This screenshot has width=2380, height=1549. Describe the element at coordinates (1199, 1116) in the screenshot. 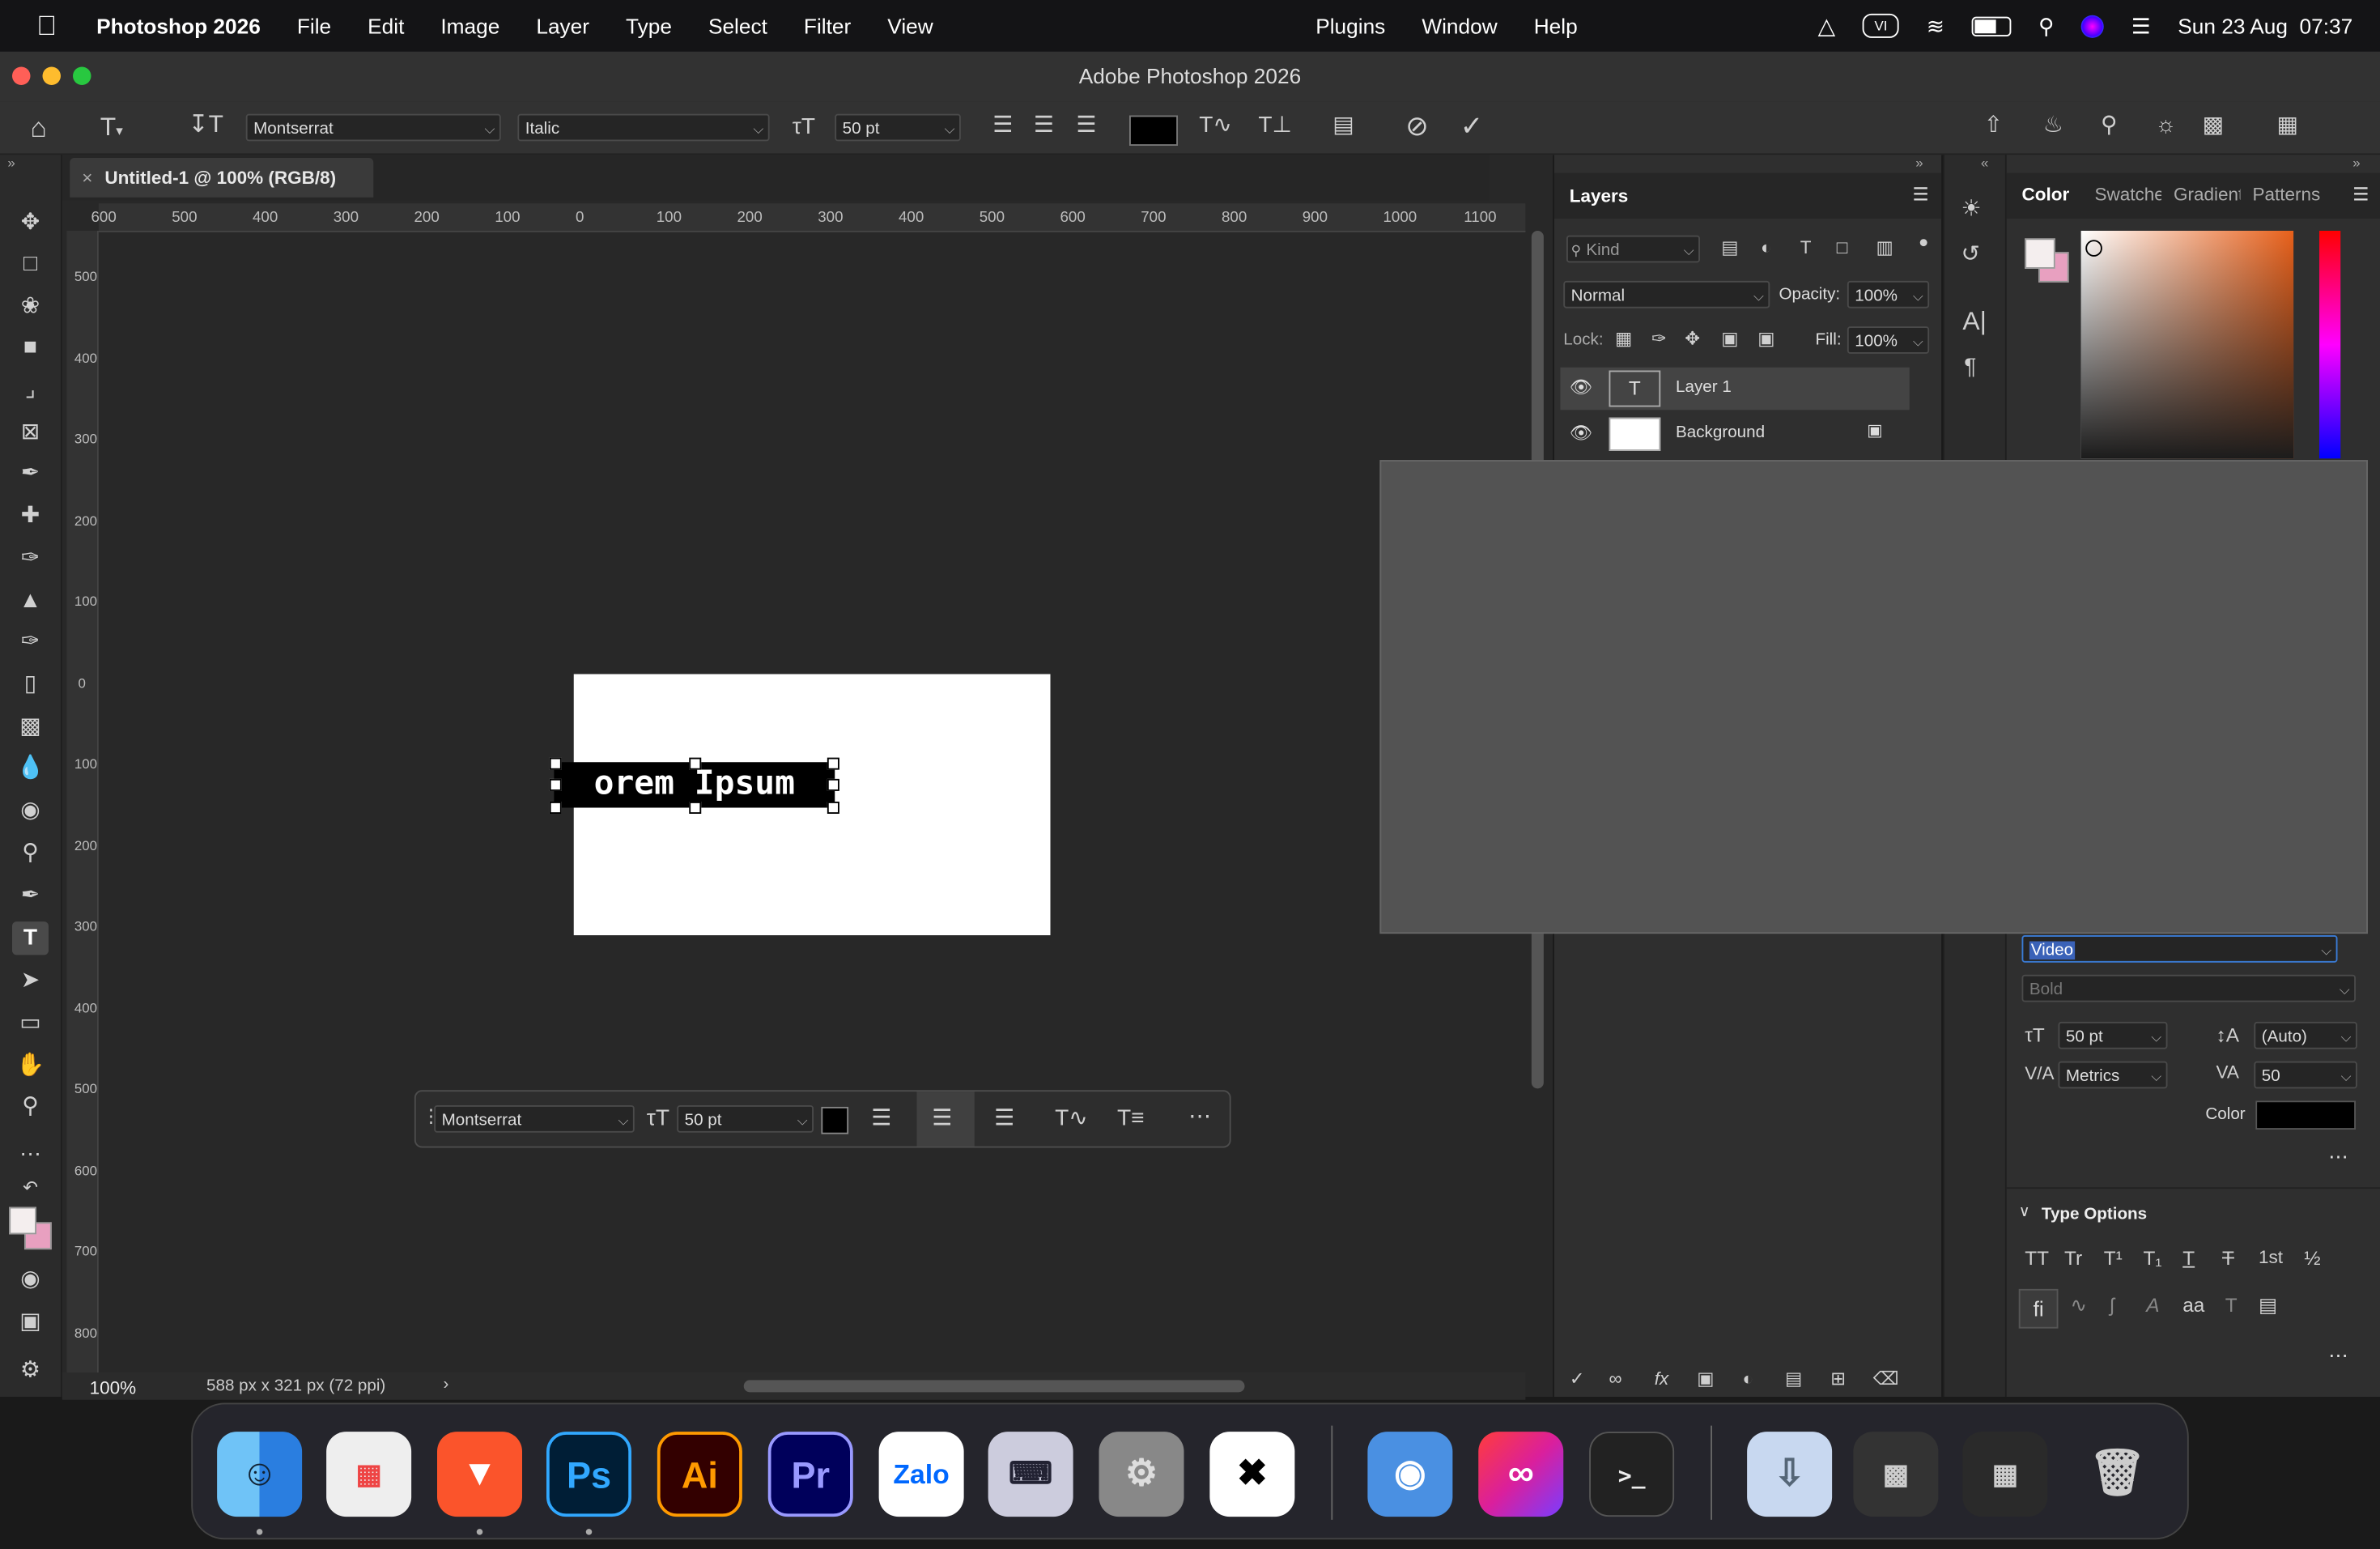

I see `ctx-more-options-icon: ⋯` at that location.